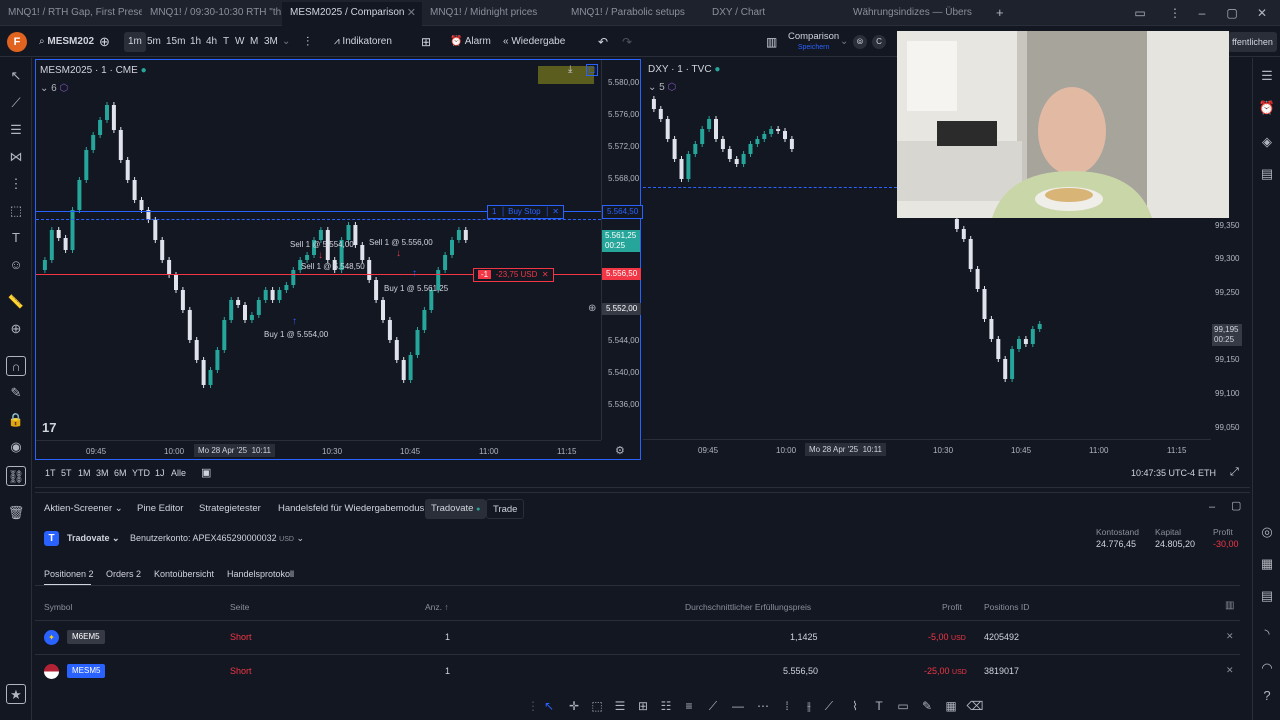 The image size is (1280, 720). Describe the element at coordinates (86, 671) in the screenshot. I see `symbol-badge: MESM5` at that location.